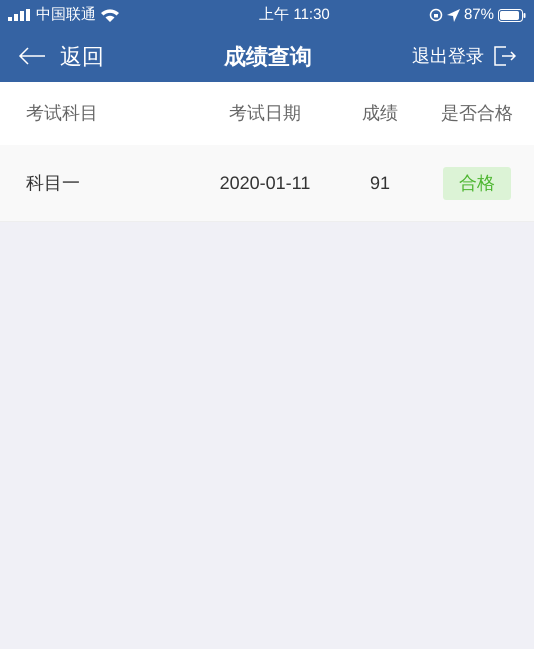 This screenshot has width=534, height=649. Describe the element at coordinates (62, 113) in the screenshot. I see `column-header: 考试科目` at that location.